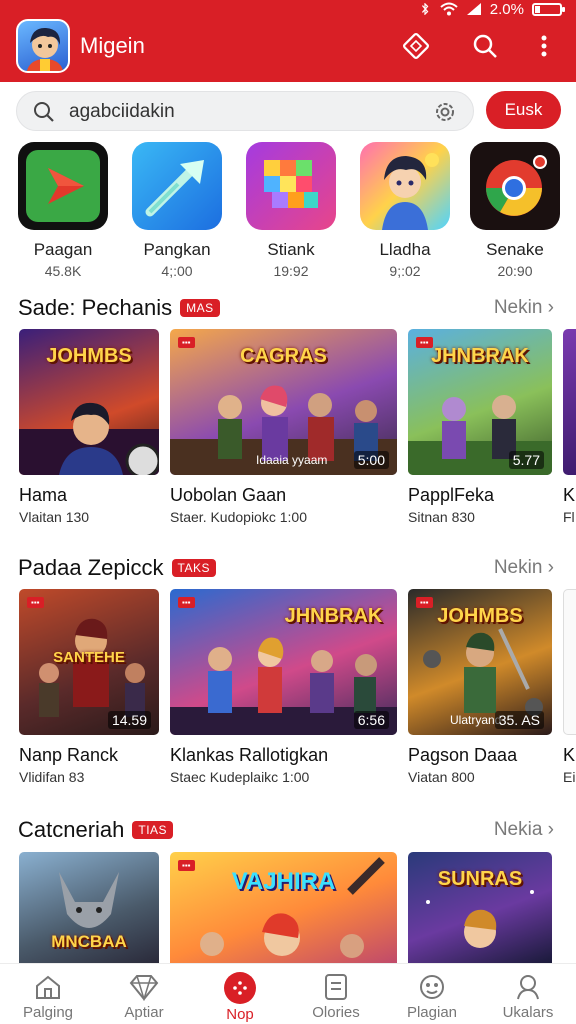 Image resolution: width=576 pixels, height=1024 pixels. Describe the element at coordinates (569, 517) in the screenshot. I see `card-subtitle: Fl` at that location.